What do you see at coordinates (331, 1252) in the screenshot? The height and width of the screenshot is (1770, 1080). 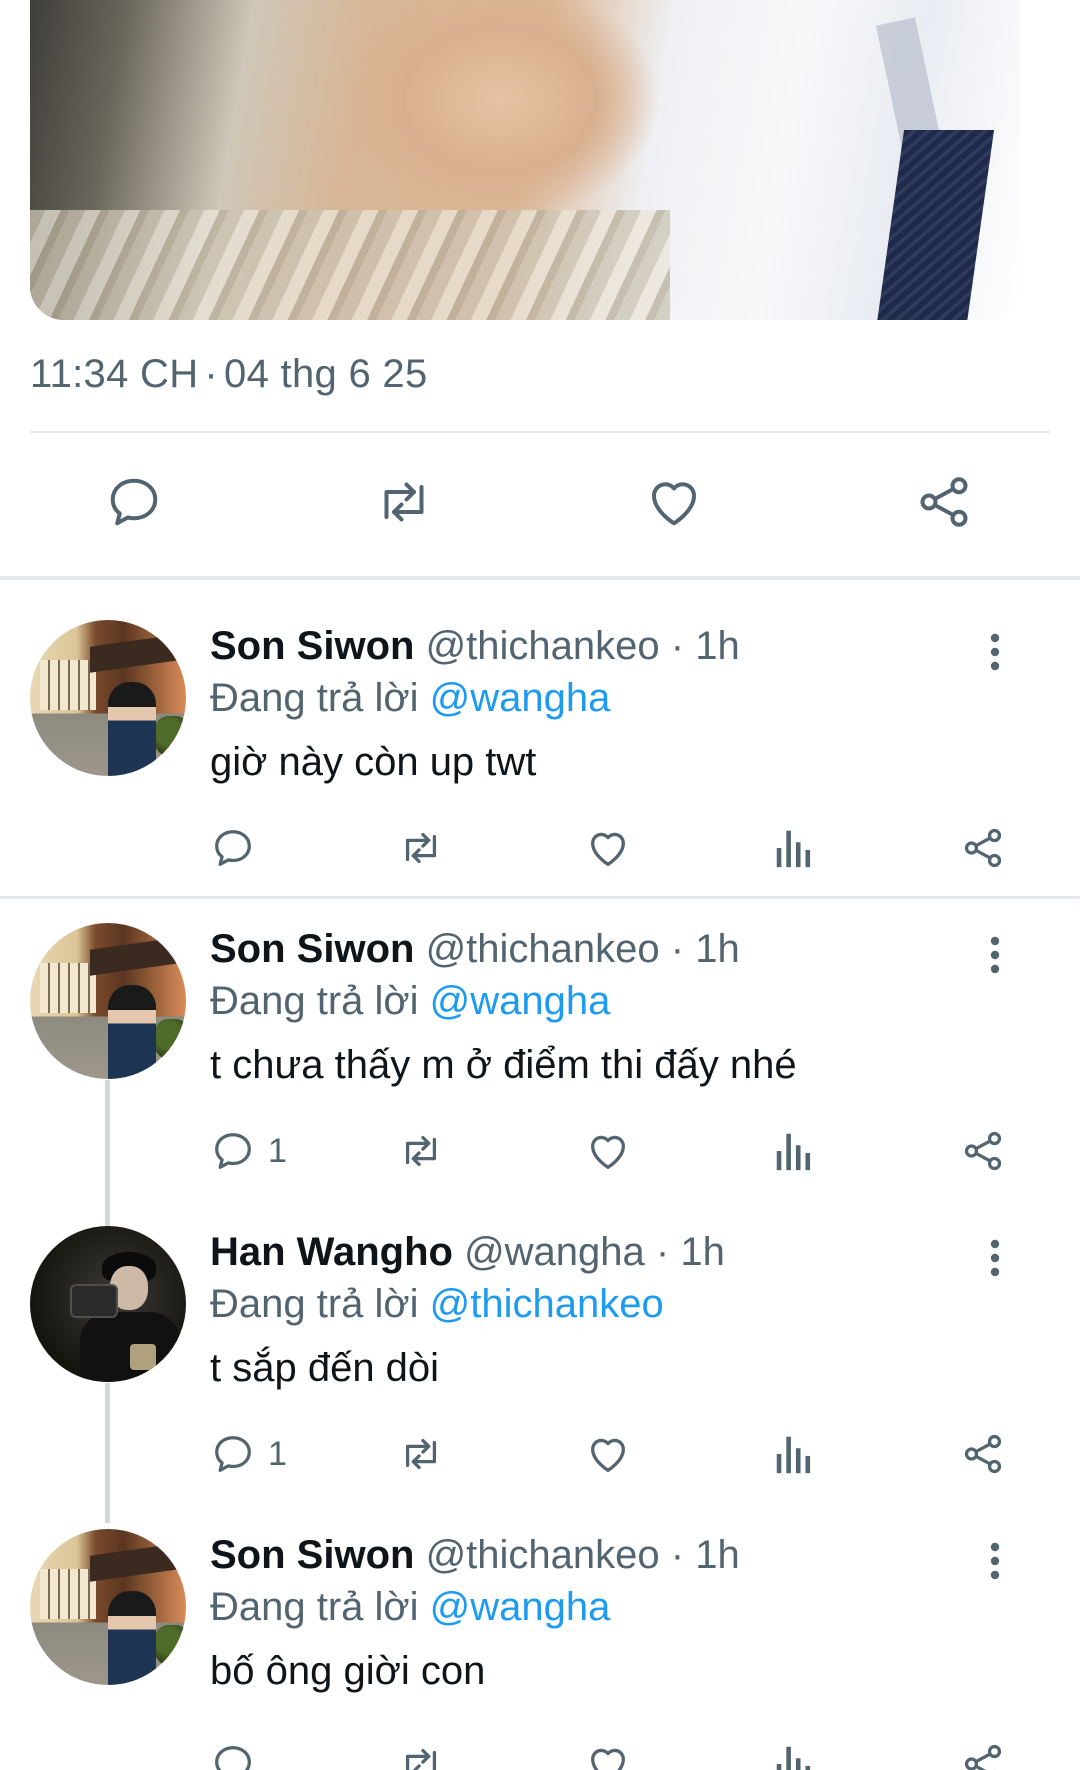 I see `author-name: Han Wangho` at bounding box center [331, 1252].